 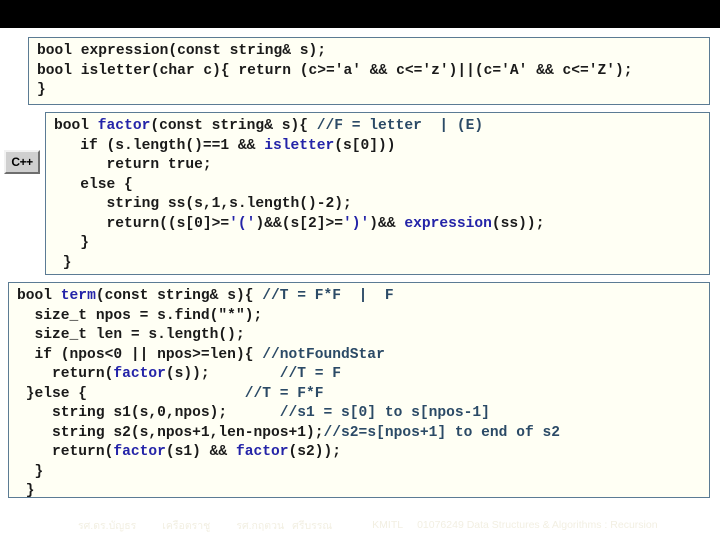 What do you see at coordinates (360, 14) in the screenshot?
I see `top-black-band` at bounding box center [360, 14].